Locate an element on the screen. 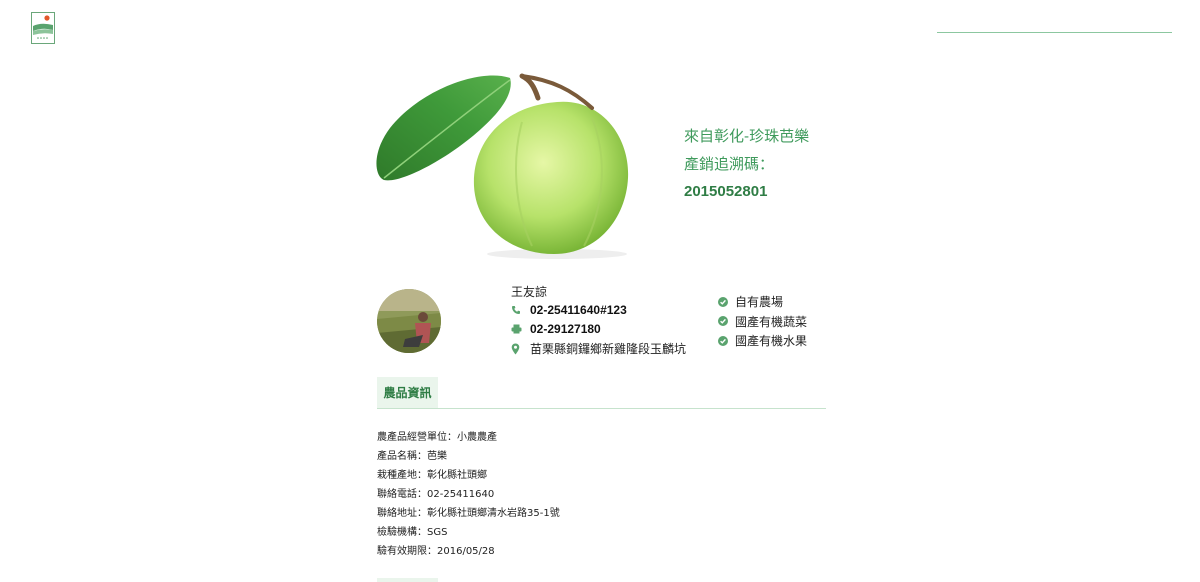 Image resolution: width=1200 pixels, height=582 pixels. next-tab-edge is located at coordinates (407, 580).